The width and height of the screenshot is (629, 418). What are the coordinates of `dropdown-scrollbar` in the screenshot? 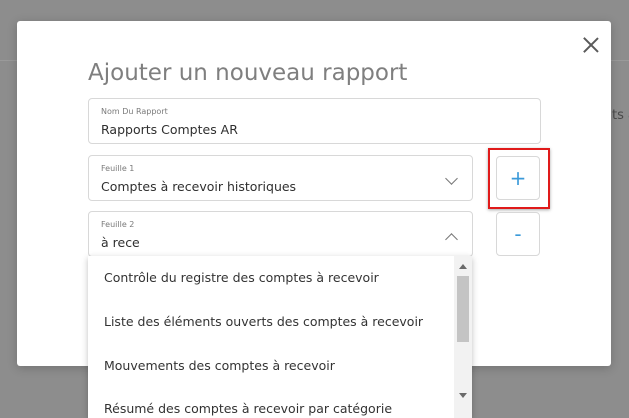 It's located at (463, 337).